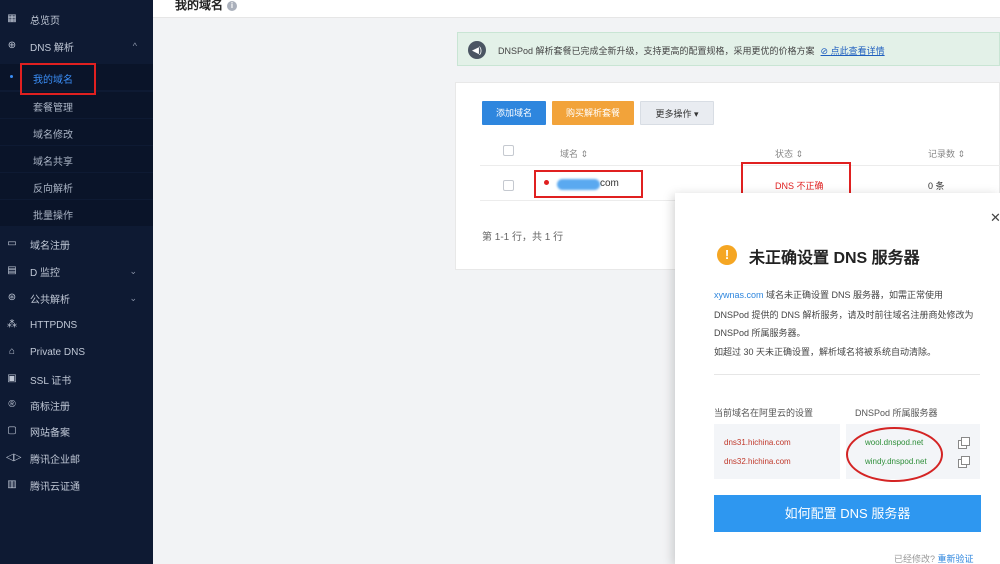 This screenshot has height=564, width=1000. Describe the element at coordinates (12, 378) in the screenshot. I see `certificate-icon: ▣` at that location.